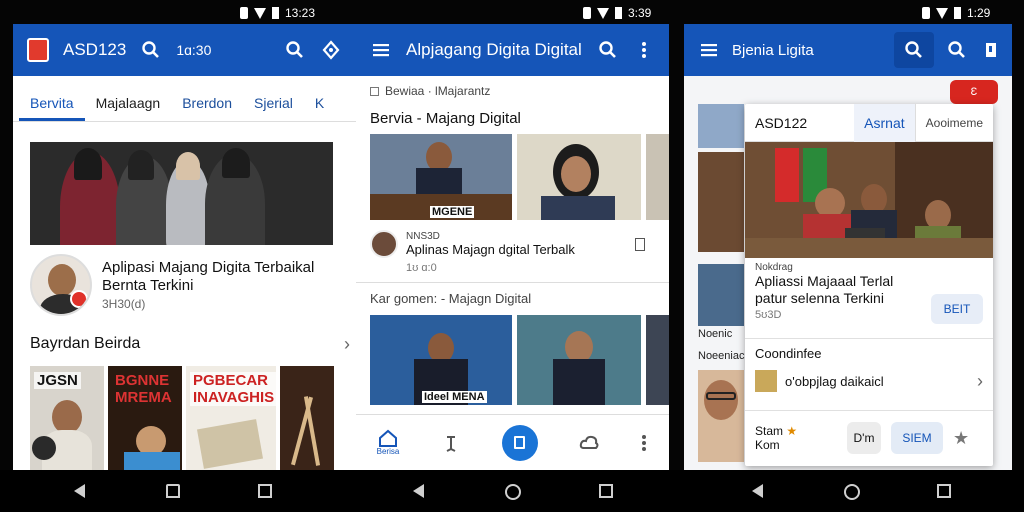 The width and height of the screenshot is (1024, 512). I want to click on chip-siem: SIEM, so click(917, 438).